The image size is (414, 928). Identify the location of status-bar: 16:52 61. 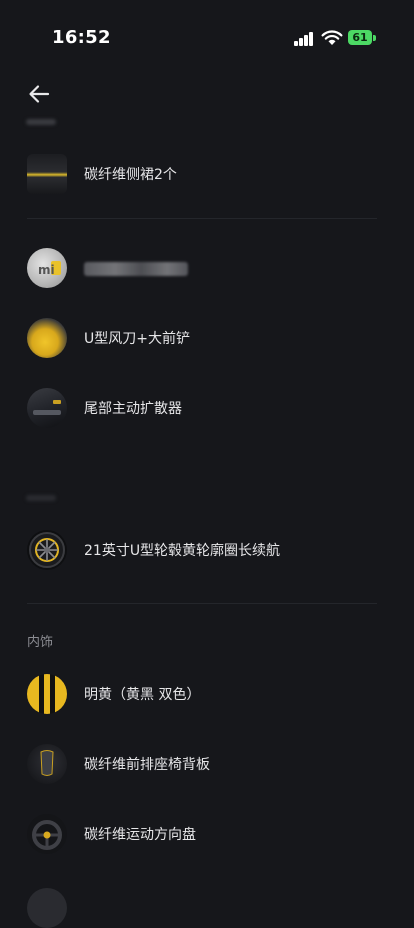
(207, 35).